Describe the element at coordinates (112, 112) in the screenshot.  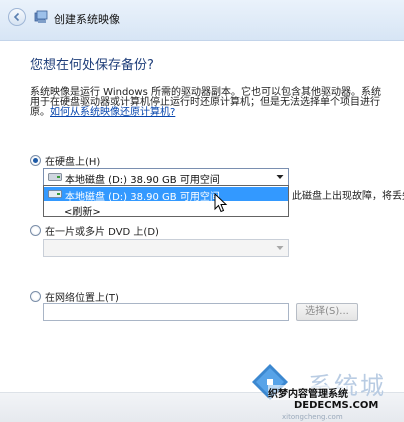
I see `restore-help-link: 如何从系统映像还原计算机?` at that location.